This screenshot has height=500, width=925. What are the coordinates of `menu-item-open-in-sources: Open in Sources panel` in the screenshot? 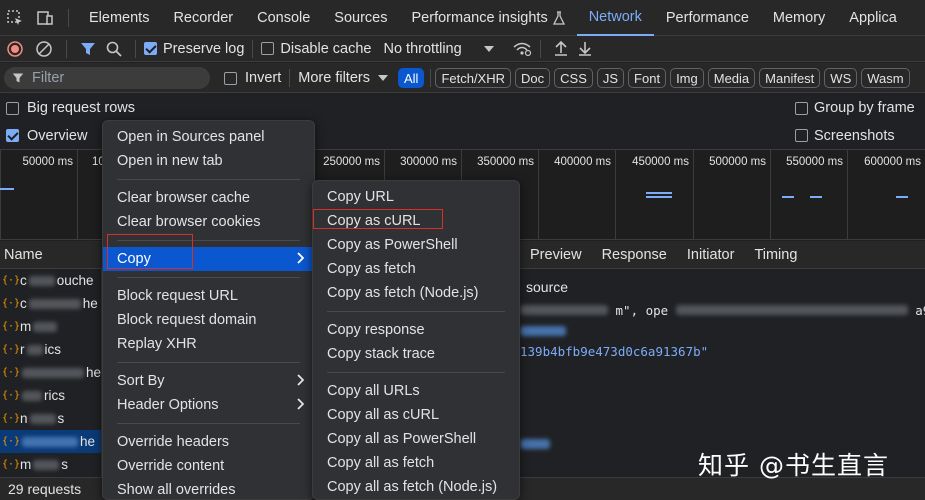 It's located at (208, 137).